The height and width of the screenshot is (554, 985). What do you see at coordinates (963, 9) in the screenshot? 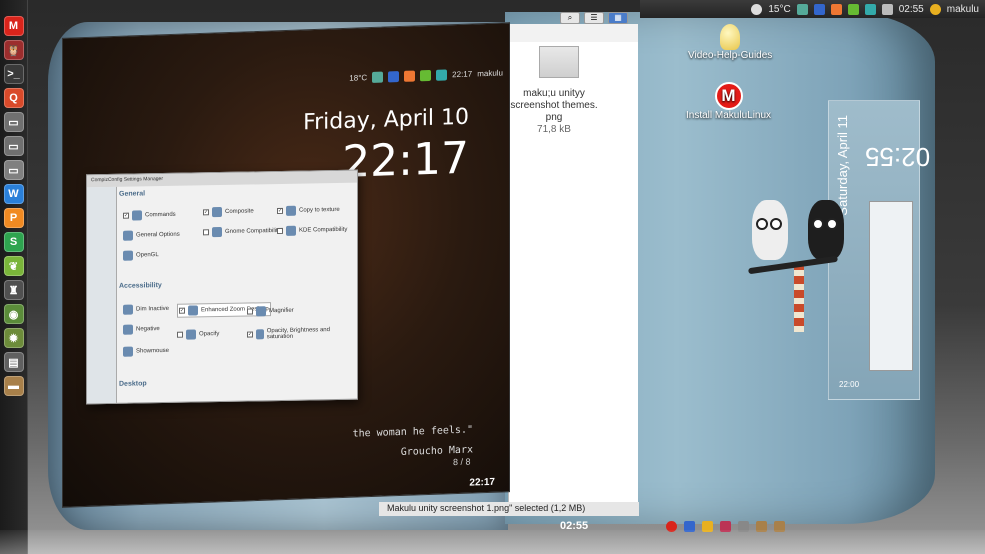
I see `panel-user: makulu` at bounding box center [963, 9].